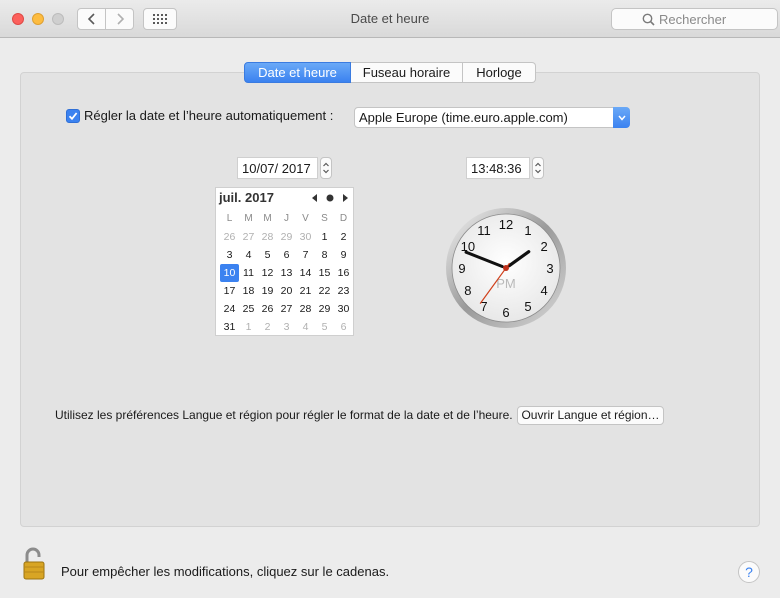 The image size is (780, 598). I want to click on dropdown-arrow, so click(621, 117).